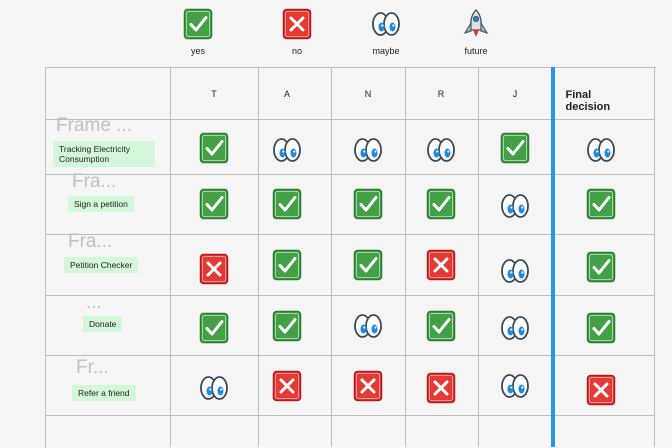  Describe the element at coordinates (386, 51) in the screenshot. I see `legend-label: maybe` at that location.